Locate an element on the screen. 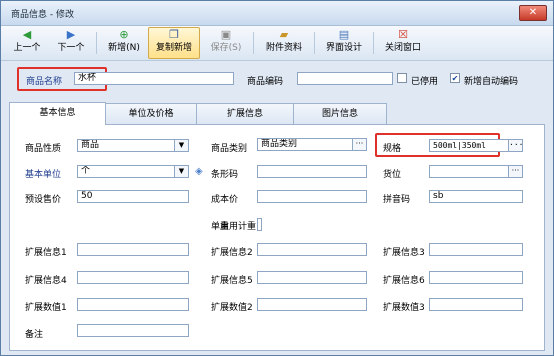 This screenshot has width=554, height=356. ext-num-3-label: 扩展数值3 is located at coordinates (404, 308).